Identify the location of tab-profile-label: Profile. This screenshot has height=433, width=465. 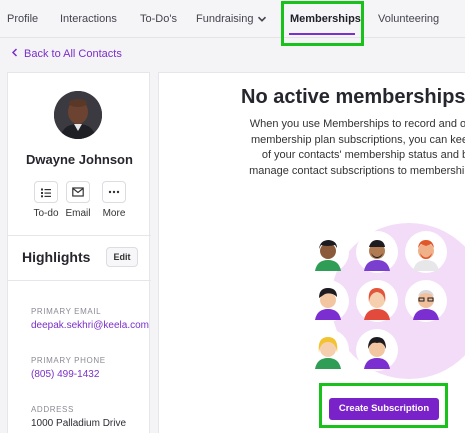
(23, 19).